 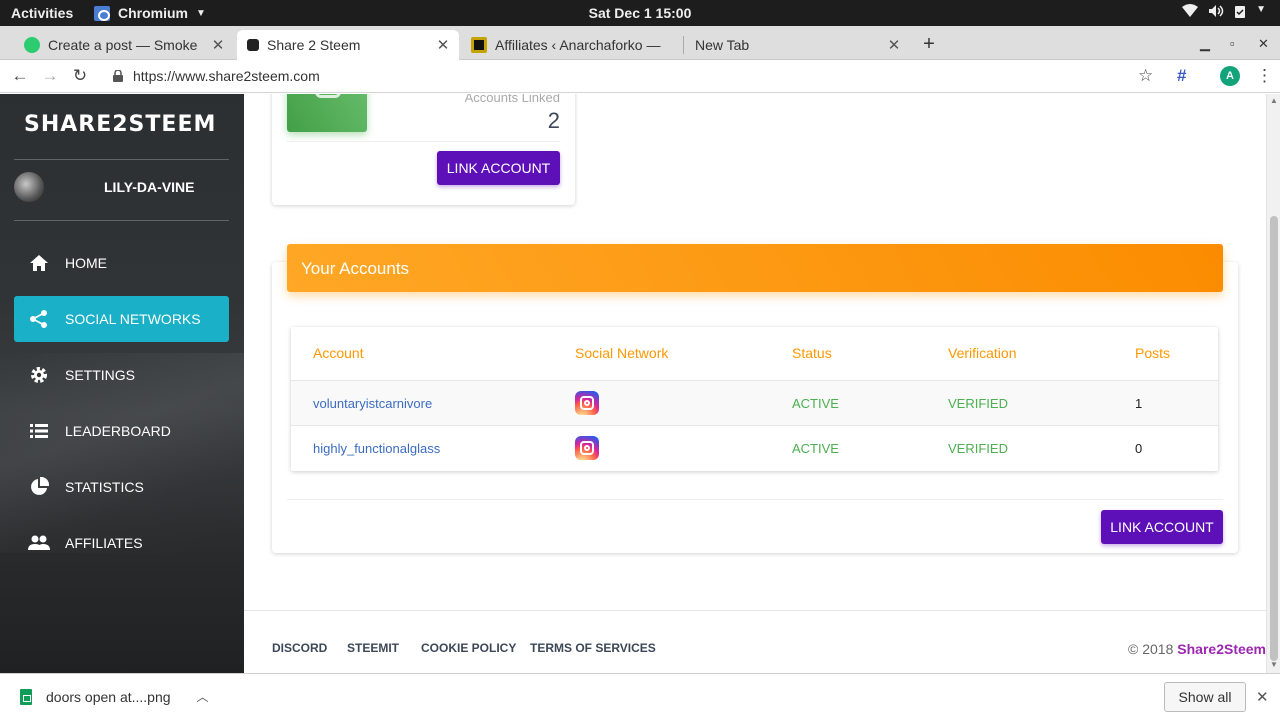 What do you see at coordinates (1153, 353) in the screenshot?
I see `column-header: Posts` at bounding box center [1153, 353].